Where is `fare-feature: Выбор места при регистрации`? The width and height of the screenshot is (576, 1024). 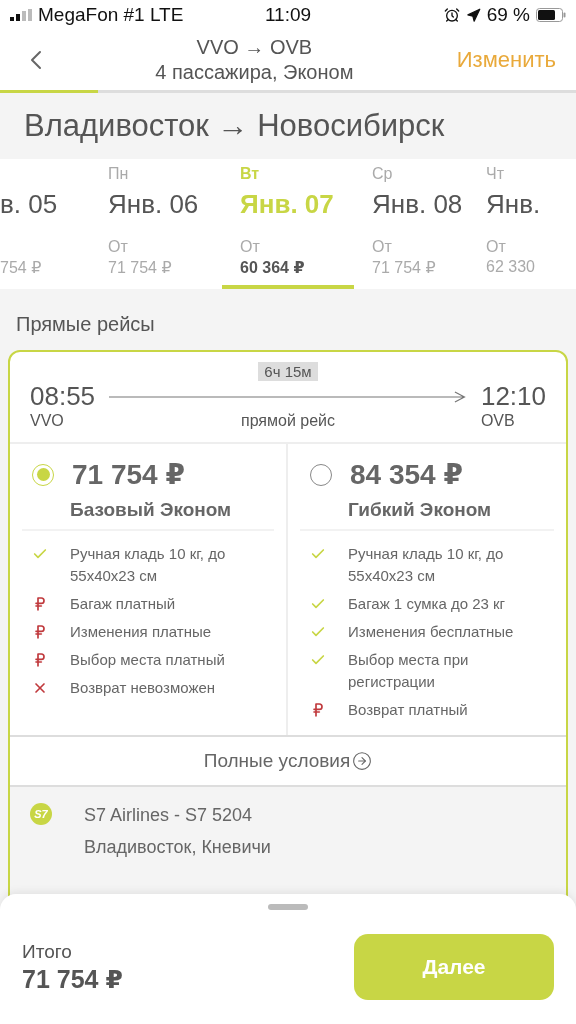
fare-feature: Выбор места при регистрации is located at coordinates (409, 671).